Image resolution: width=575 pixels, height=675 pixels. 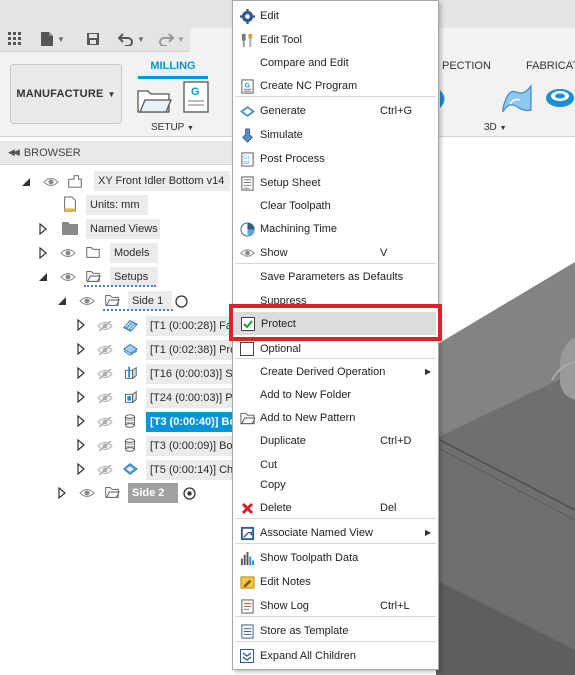 I want to click on protect-highlight-frame, so click(x=335, y=322).